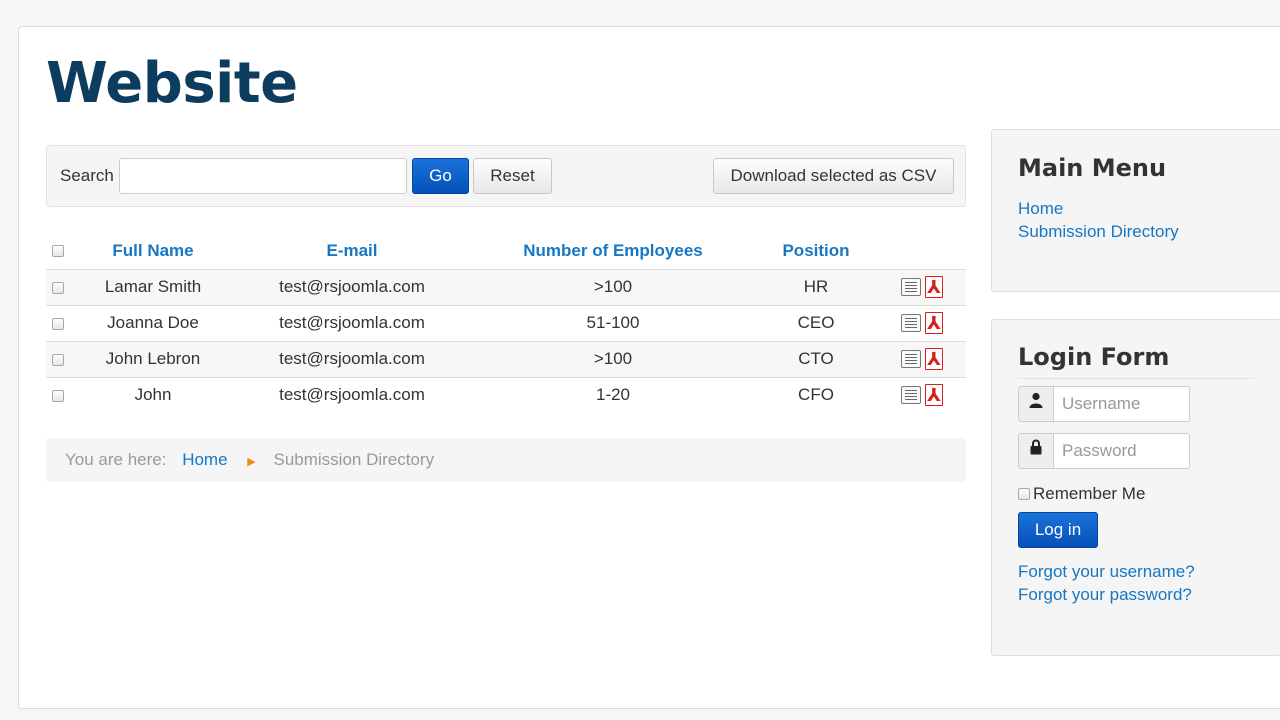 The image size is (1280, 720). I want to click on username-input, so click(1121, 404).